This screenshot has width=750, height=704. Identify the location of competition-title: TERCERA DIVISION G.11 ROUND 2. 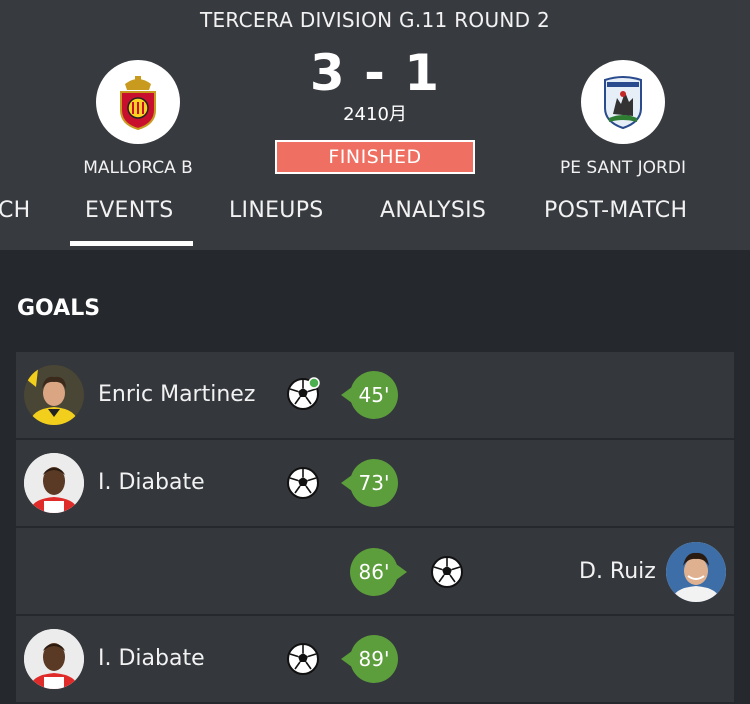
(375, 20).